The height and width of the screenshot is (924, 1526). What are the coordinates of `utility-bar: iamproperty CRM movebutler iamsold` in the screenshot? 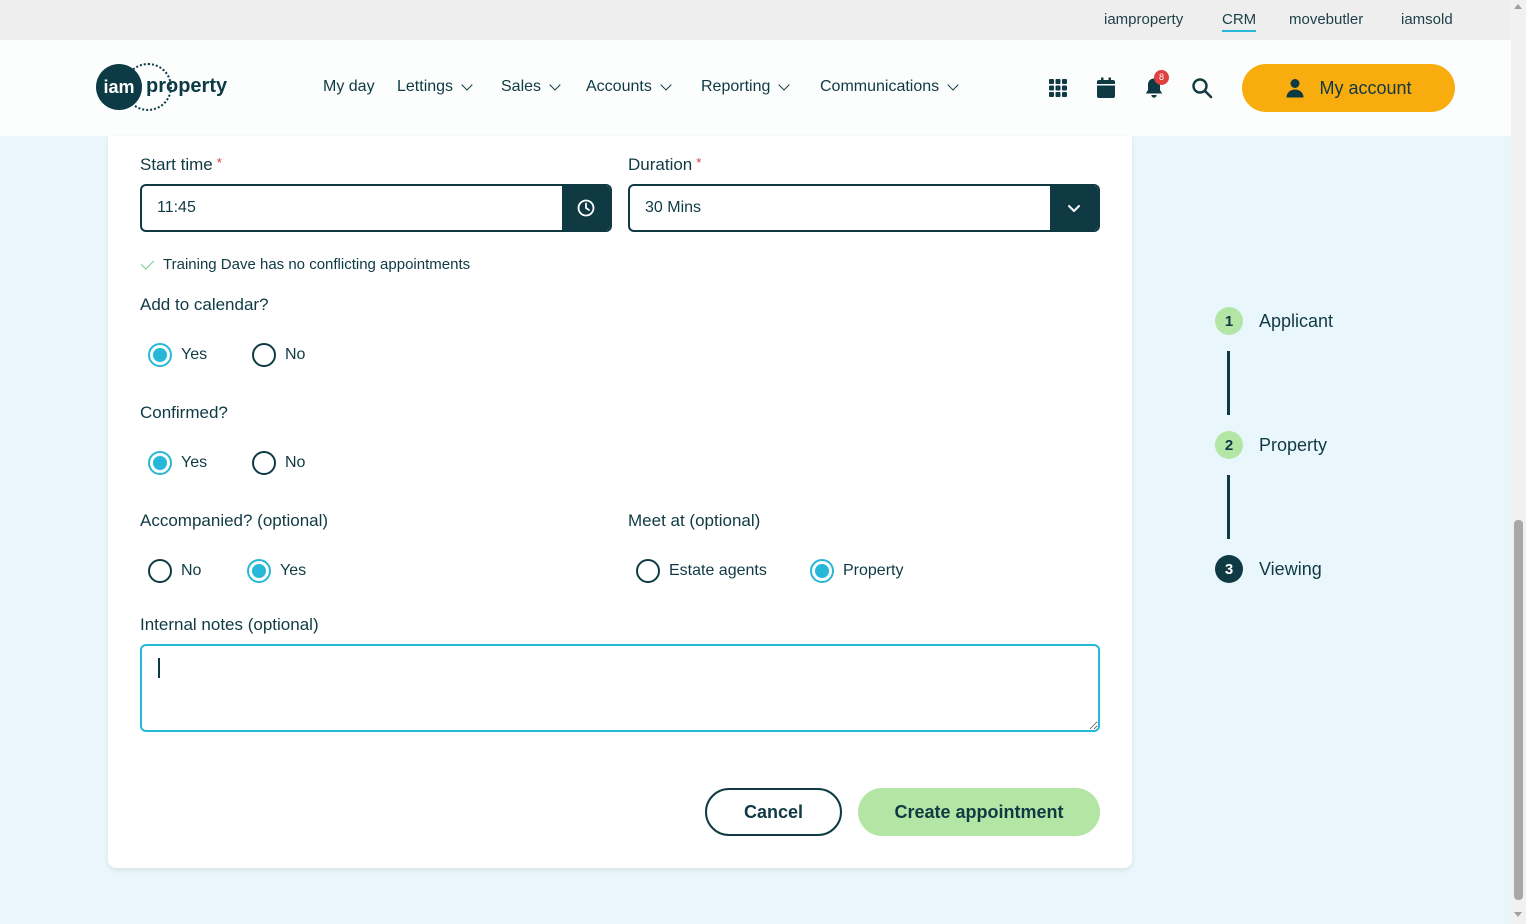 It's located at (755, 20).